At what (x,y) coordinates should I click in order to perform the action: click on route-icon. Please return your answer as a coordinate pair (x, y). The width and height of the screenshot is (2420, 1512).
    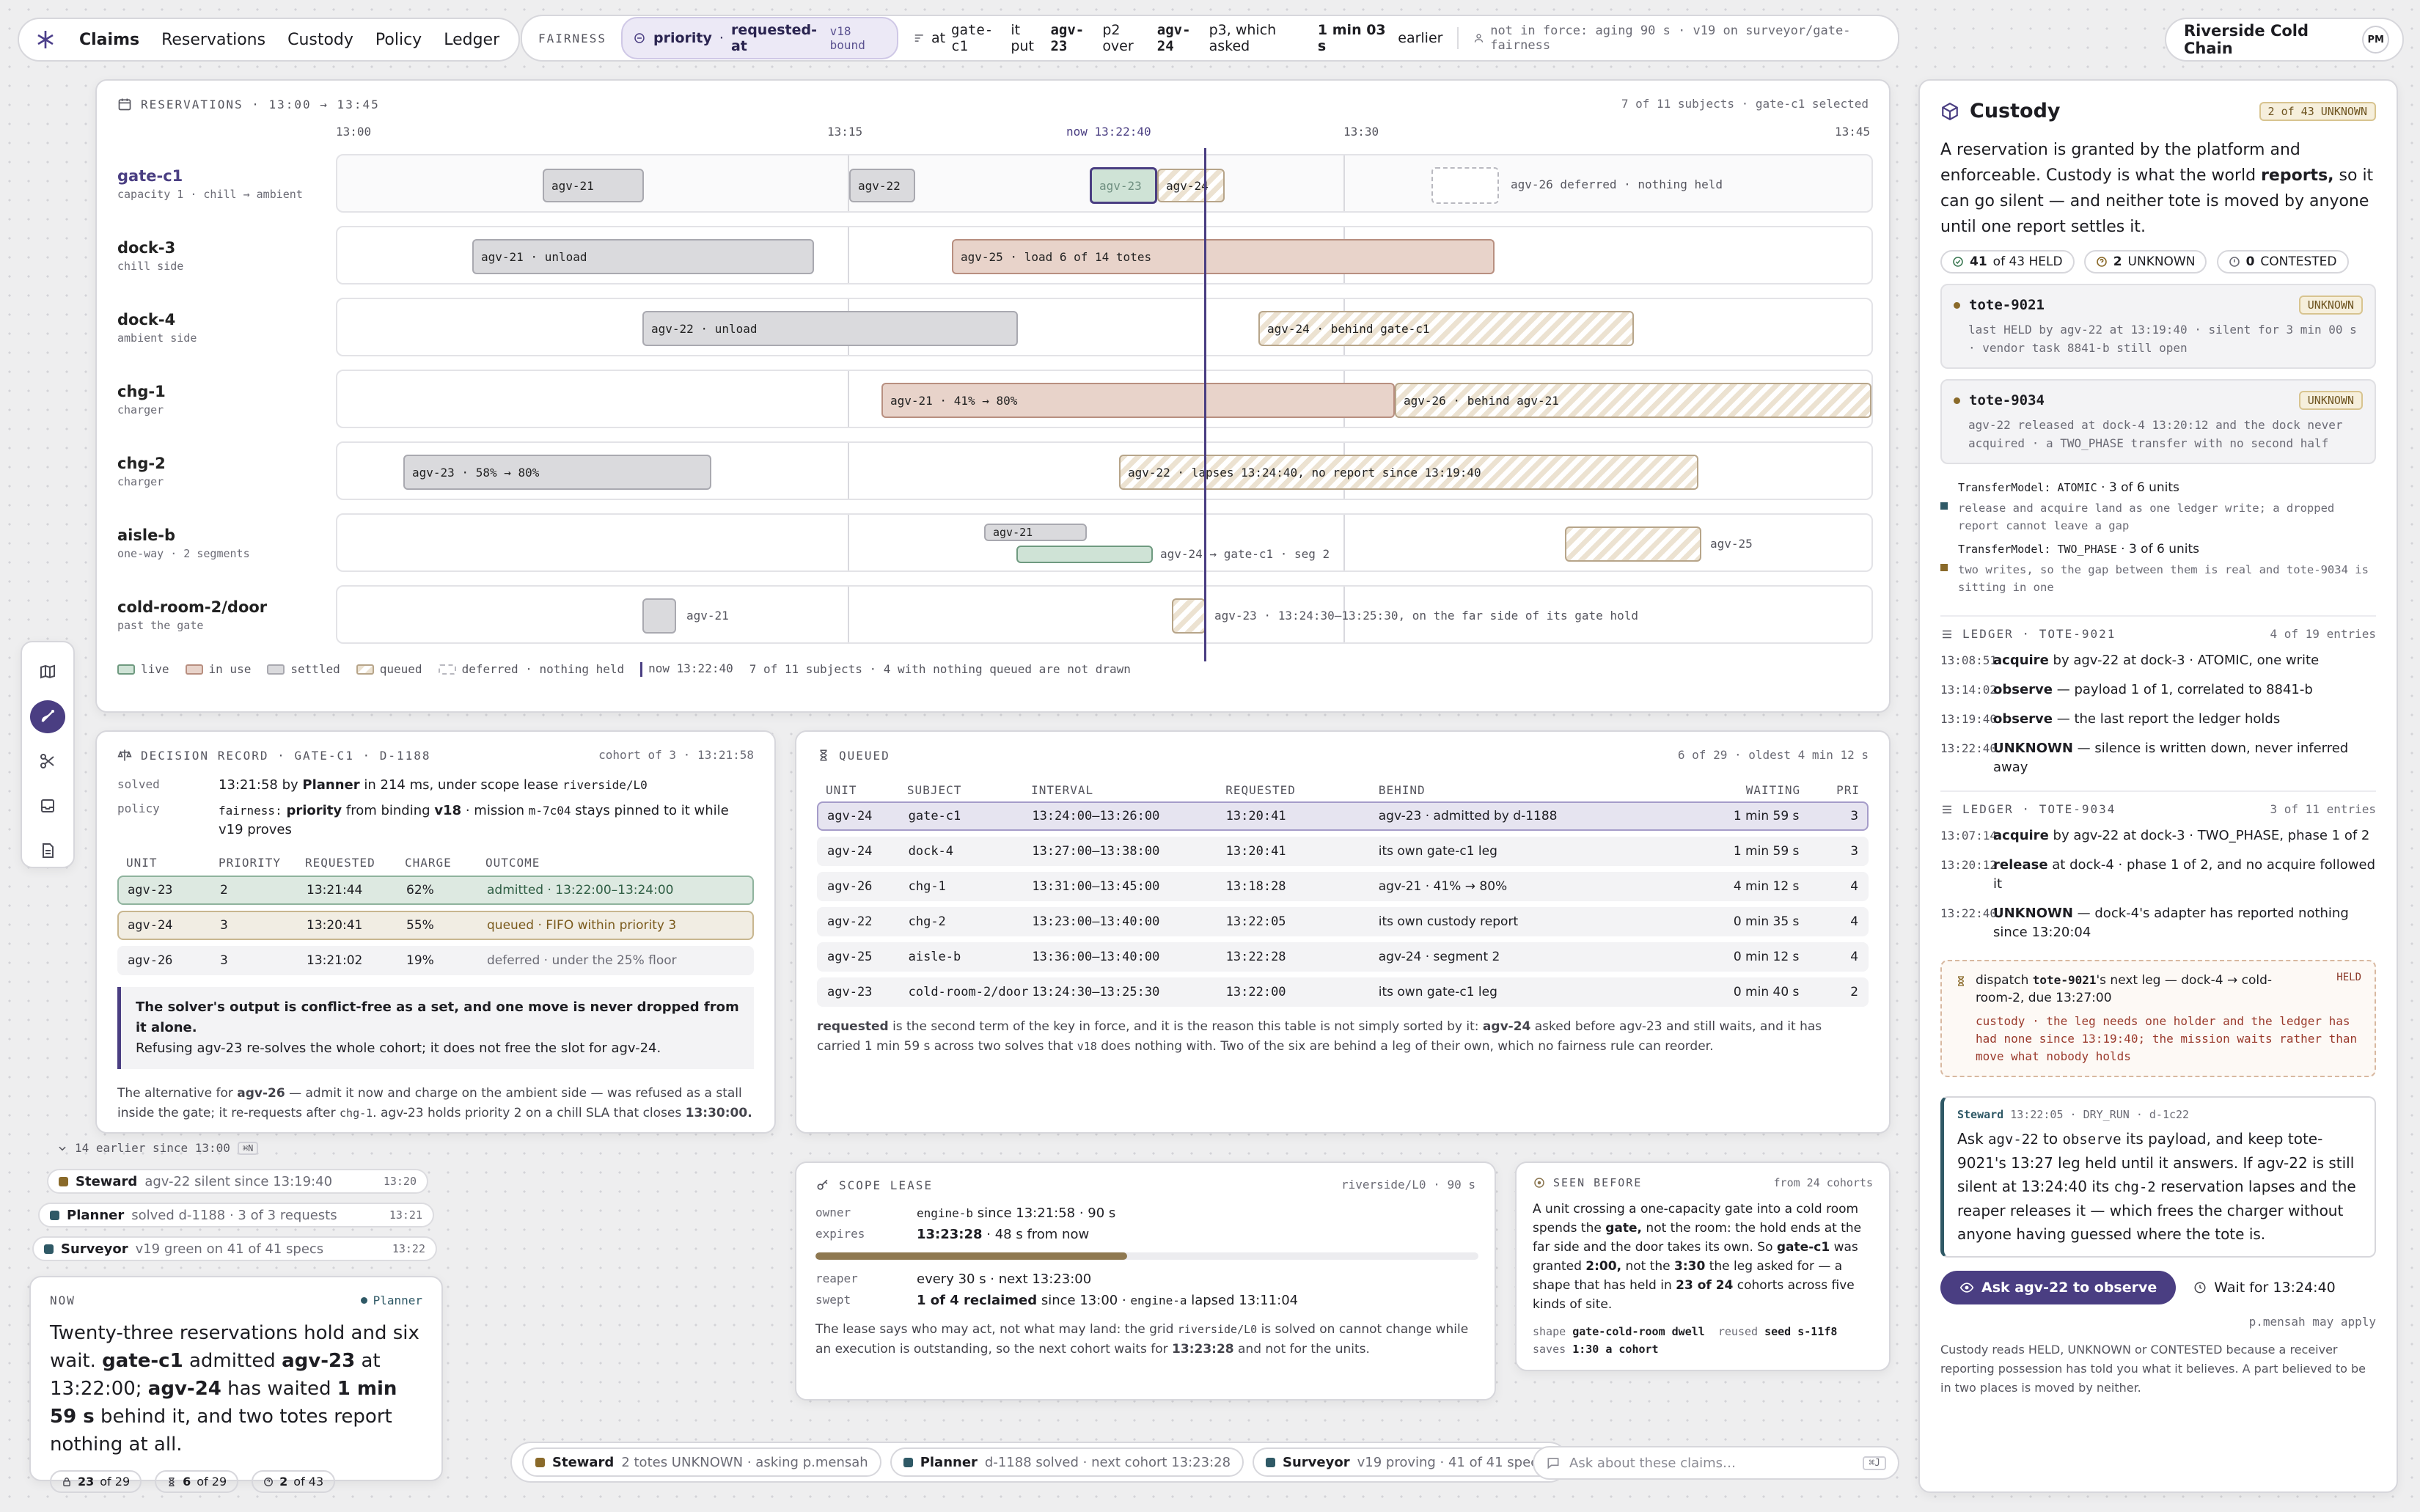
    Looking at the image, I should click on (47, 716).